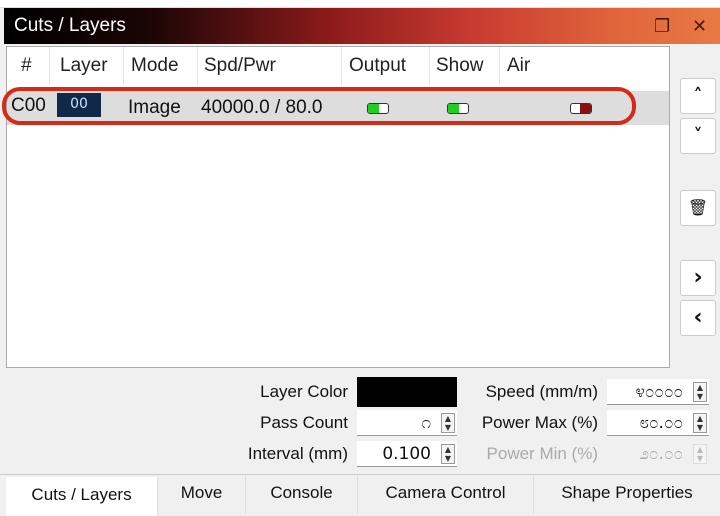 Image resolution: width=720 pixels, height=516 pixels. I want to click on header-mode: Mode, so click(155, 66).